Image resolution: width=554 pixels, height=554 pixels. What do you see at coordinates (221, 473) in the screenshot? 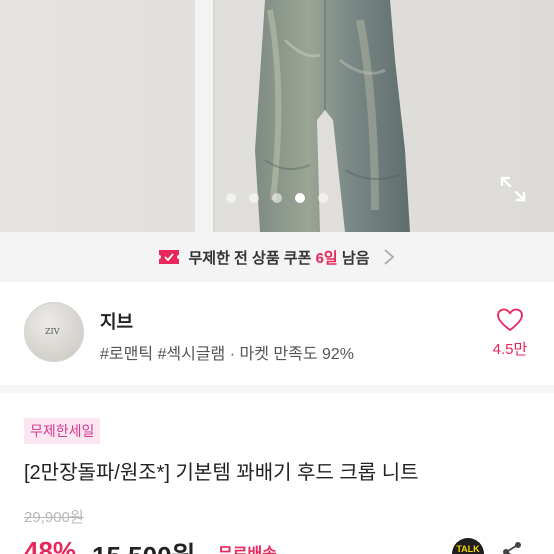
I see `product-title: [2만장돌파/원조*] 기본템 꽈배기 후드 크롭 니트` at bounding box center [221, 473].